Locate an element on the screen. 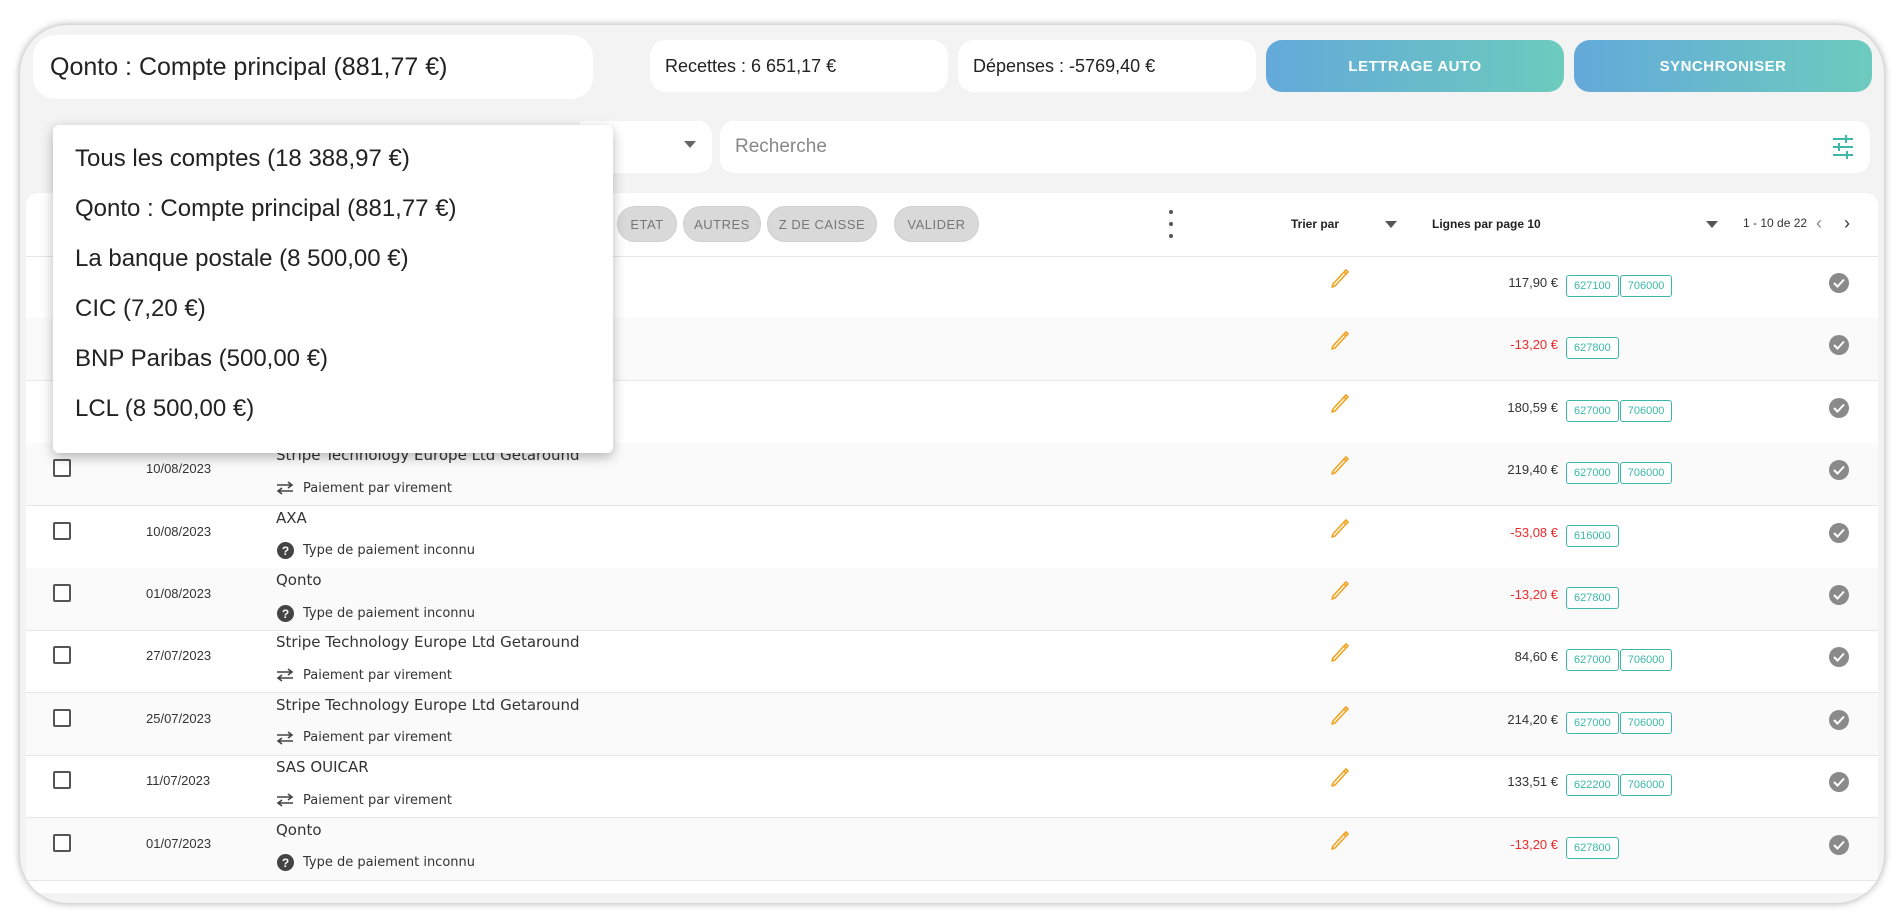 This screenshot has height=924, width=1904. row-payment-type-label: Type de paiement inconnu is located at coordinates (389, 863).